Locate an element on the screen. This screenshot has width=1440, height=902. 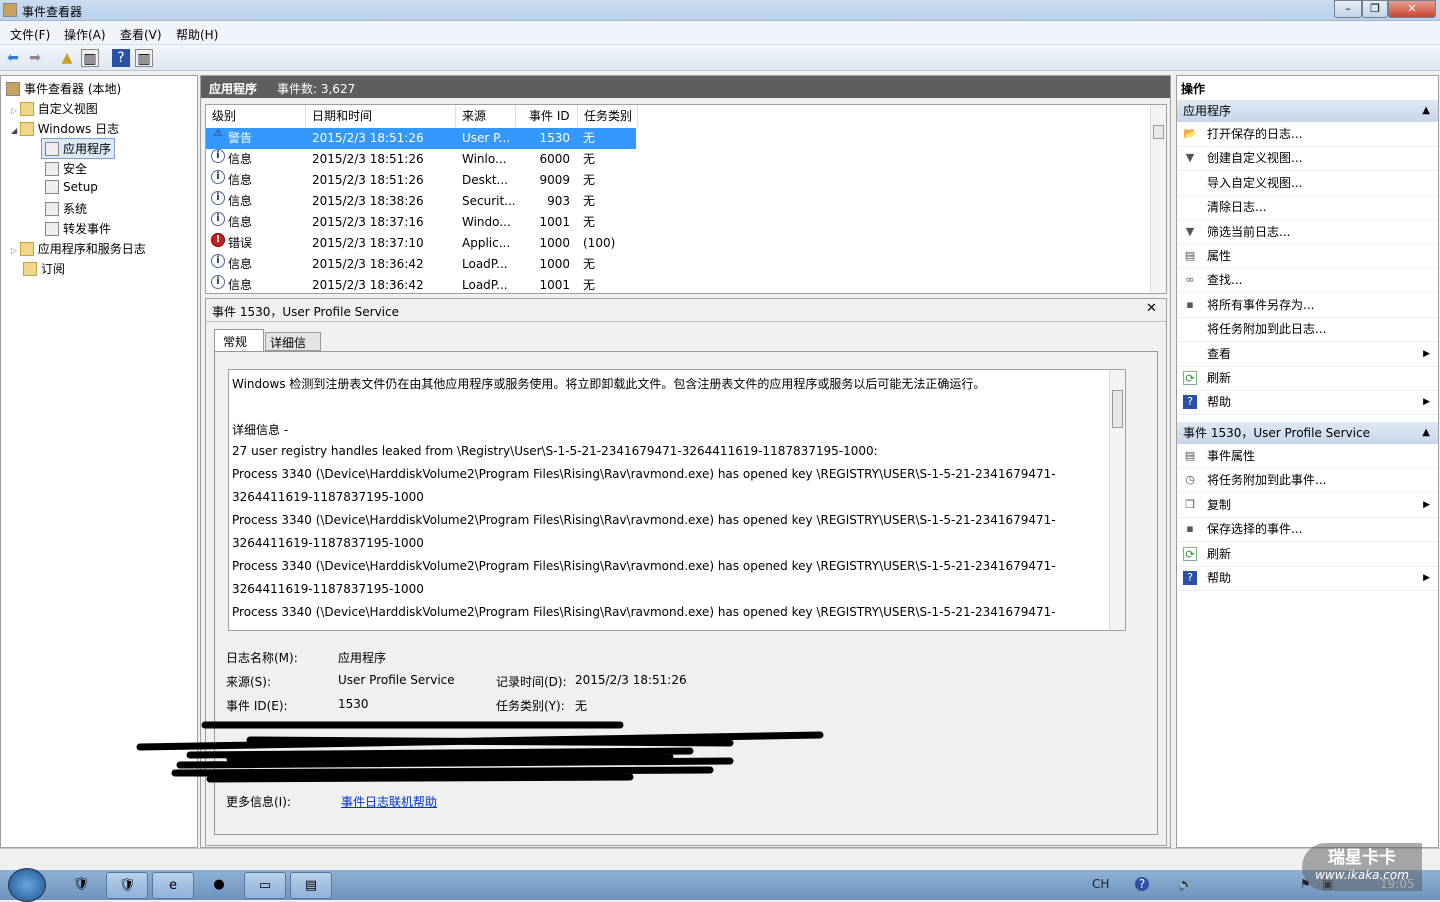
col-task: 任务类别 is located at coordinates (608, 116).